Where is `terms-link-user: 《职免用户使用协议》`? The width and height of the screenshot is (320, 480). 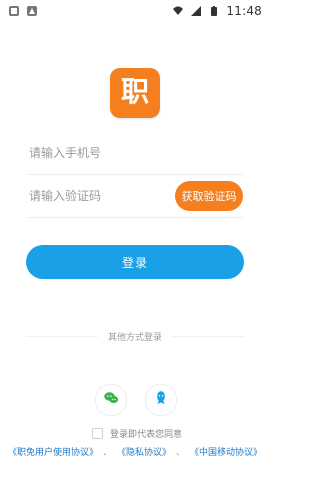 terms-link-user: 《职免用户使用协议》 is located at coordinates (53, 451).